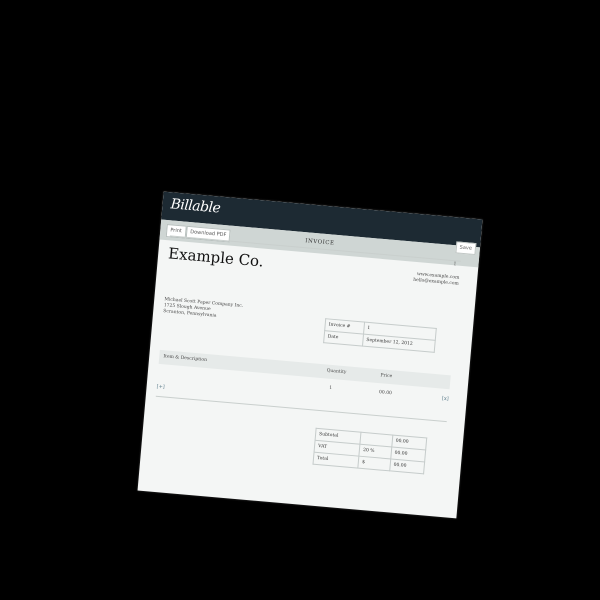 The width and height of the screenshot is (600, 600). What do you see at coordinates (374, 463) in the screenshot?
I see `totals-rate: $` at bounding box center [374, 463].